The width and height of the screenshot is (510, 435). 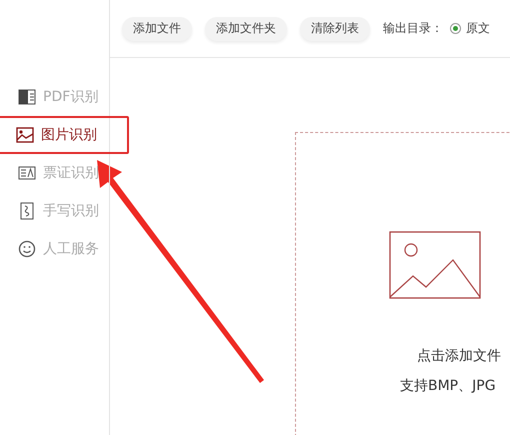 I want to click on image-placeholder-icon, so click(x=435, y=265).